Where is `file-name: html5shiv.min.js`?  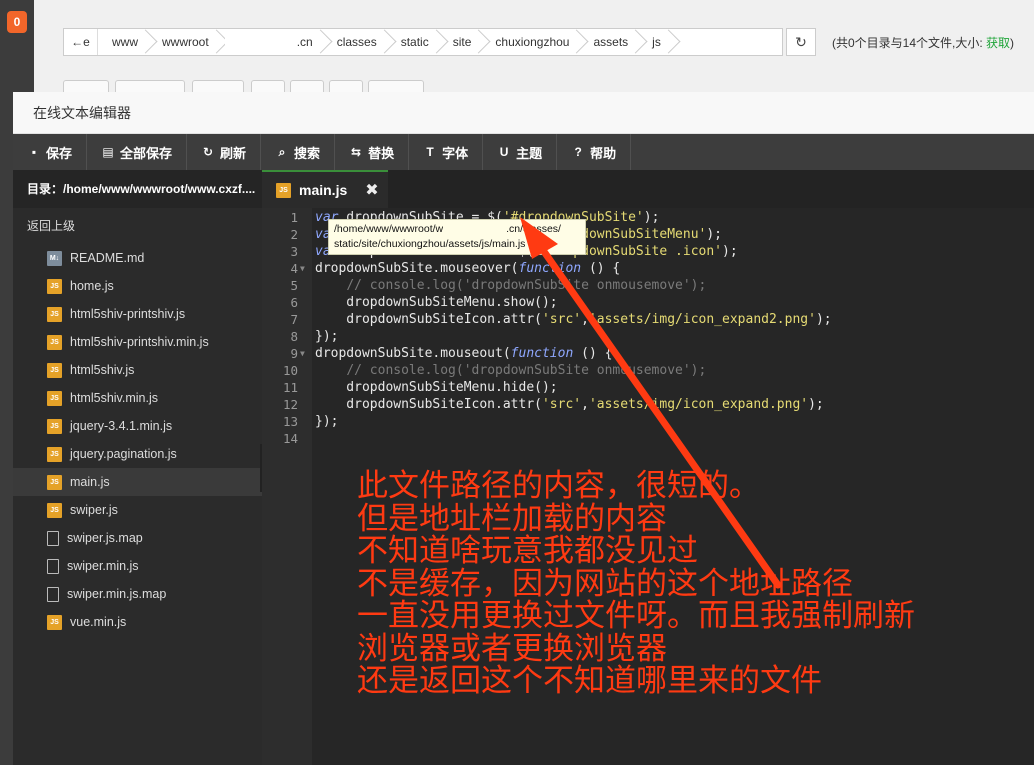 file-name: html5shiv.min.js is located at coordinates (114, 398).